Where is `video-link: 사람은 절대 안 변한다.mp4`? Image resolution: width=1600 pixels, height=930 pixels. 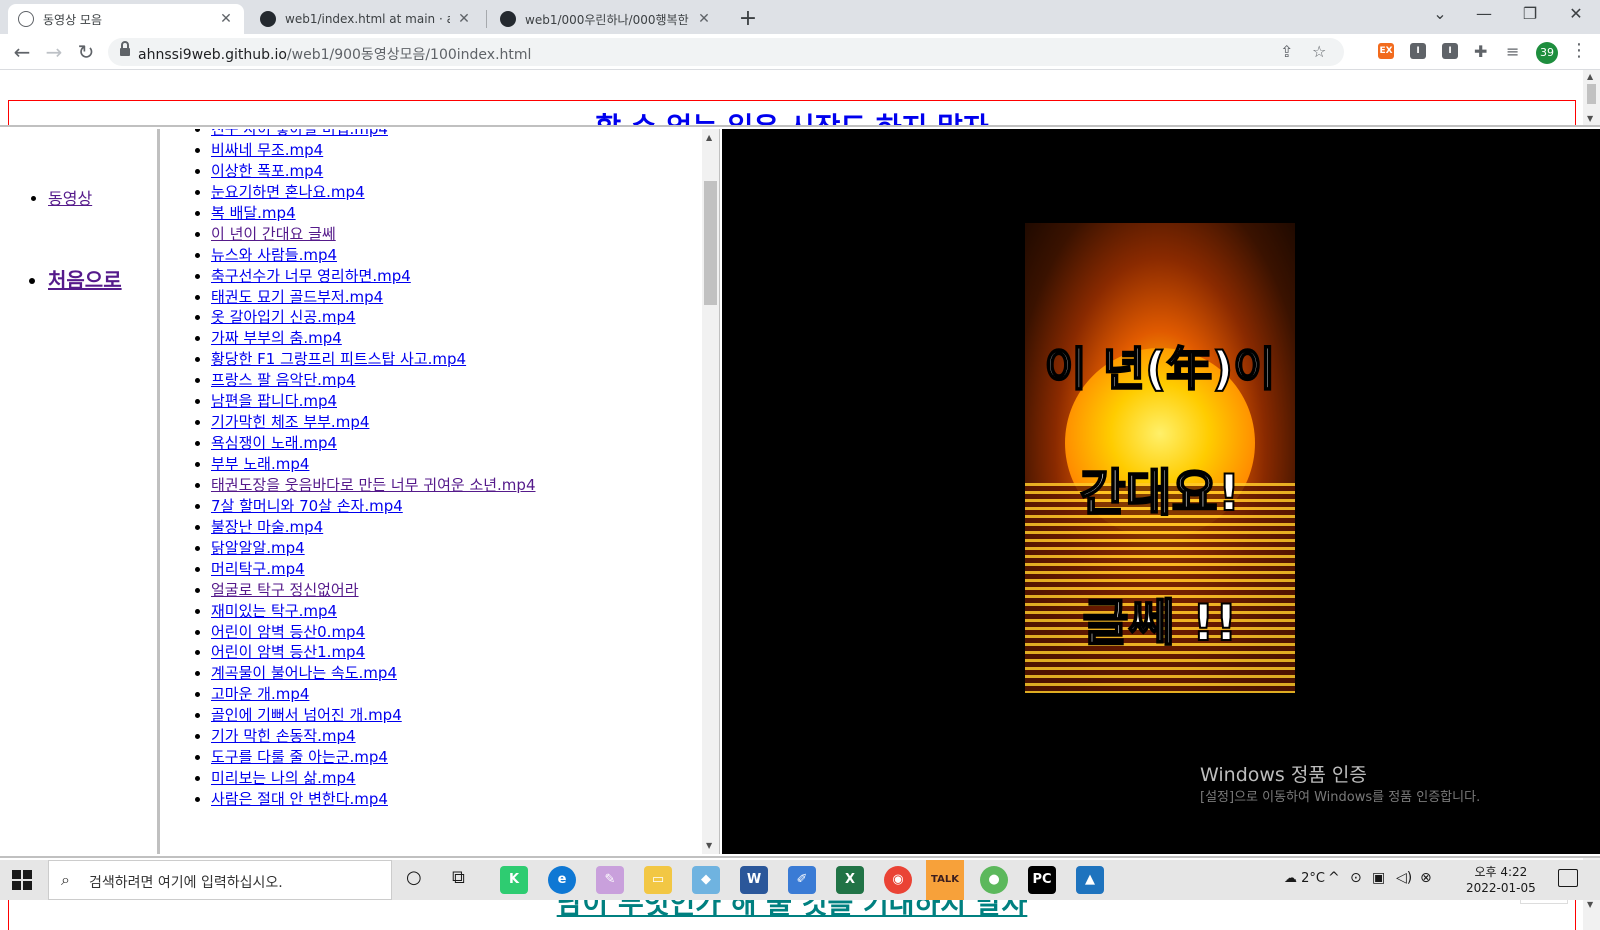
video-link: 사람은 절대 안 변한다.mp4 is located at coordinates (299, 799).